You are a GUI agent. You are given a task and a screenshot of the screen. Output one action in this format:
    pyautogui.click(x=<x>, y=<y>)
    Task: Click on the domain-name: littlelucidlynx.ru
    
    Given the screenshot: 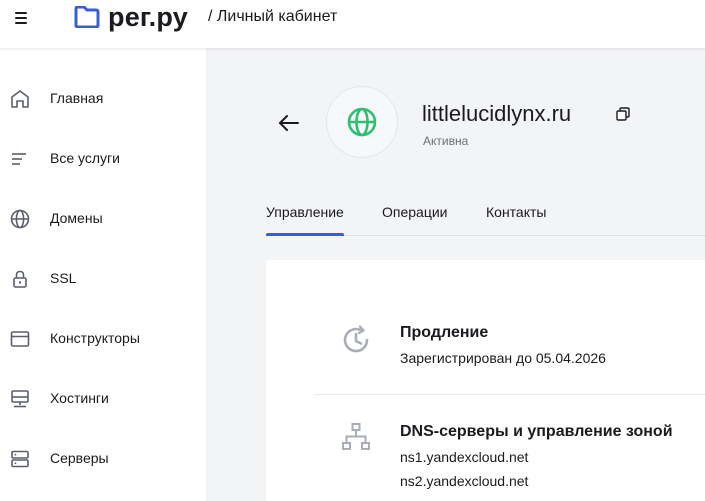 What is the action you would take?
    pyautogui.click(x=497, y=113)
    